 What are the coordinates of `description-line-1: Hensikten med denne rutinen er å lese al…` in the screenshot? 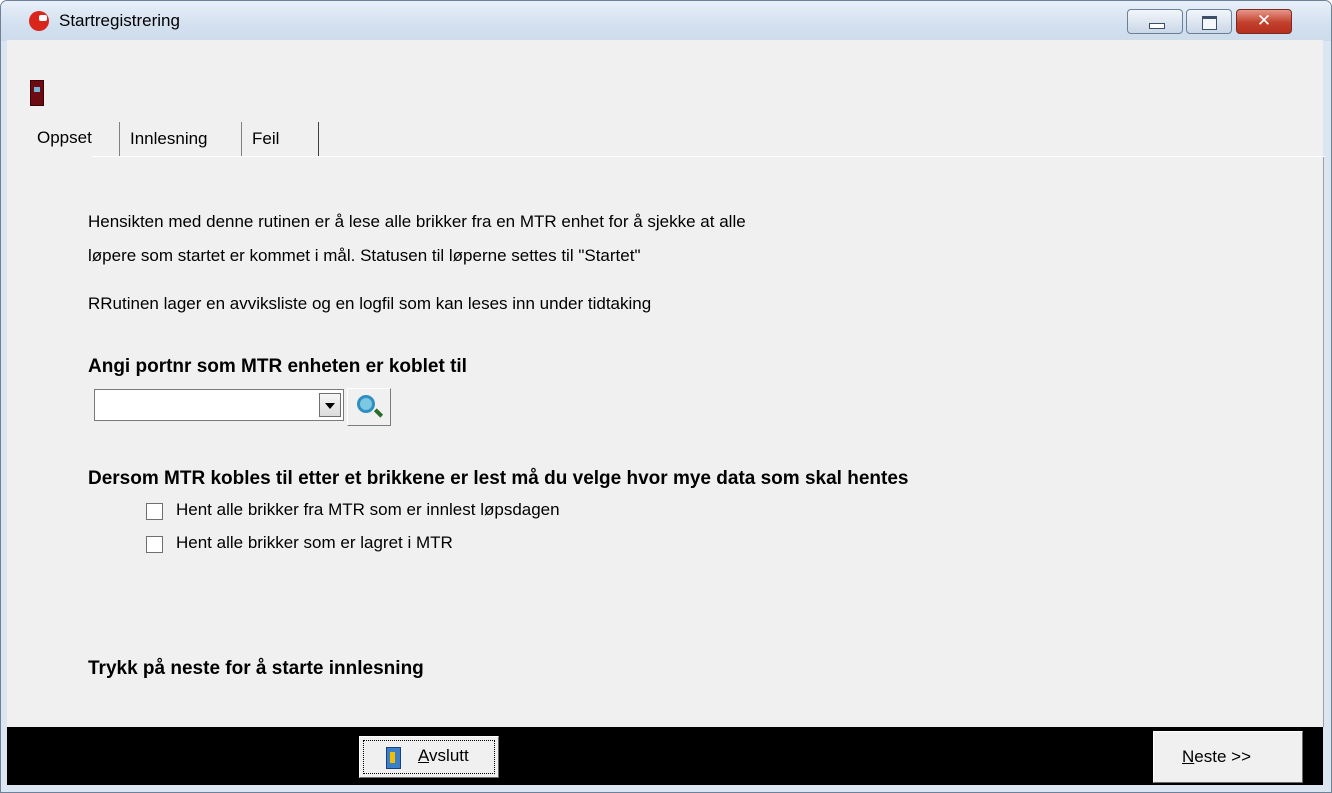 It's located at (417, 221).